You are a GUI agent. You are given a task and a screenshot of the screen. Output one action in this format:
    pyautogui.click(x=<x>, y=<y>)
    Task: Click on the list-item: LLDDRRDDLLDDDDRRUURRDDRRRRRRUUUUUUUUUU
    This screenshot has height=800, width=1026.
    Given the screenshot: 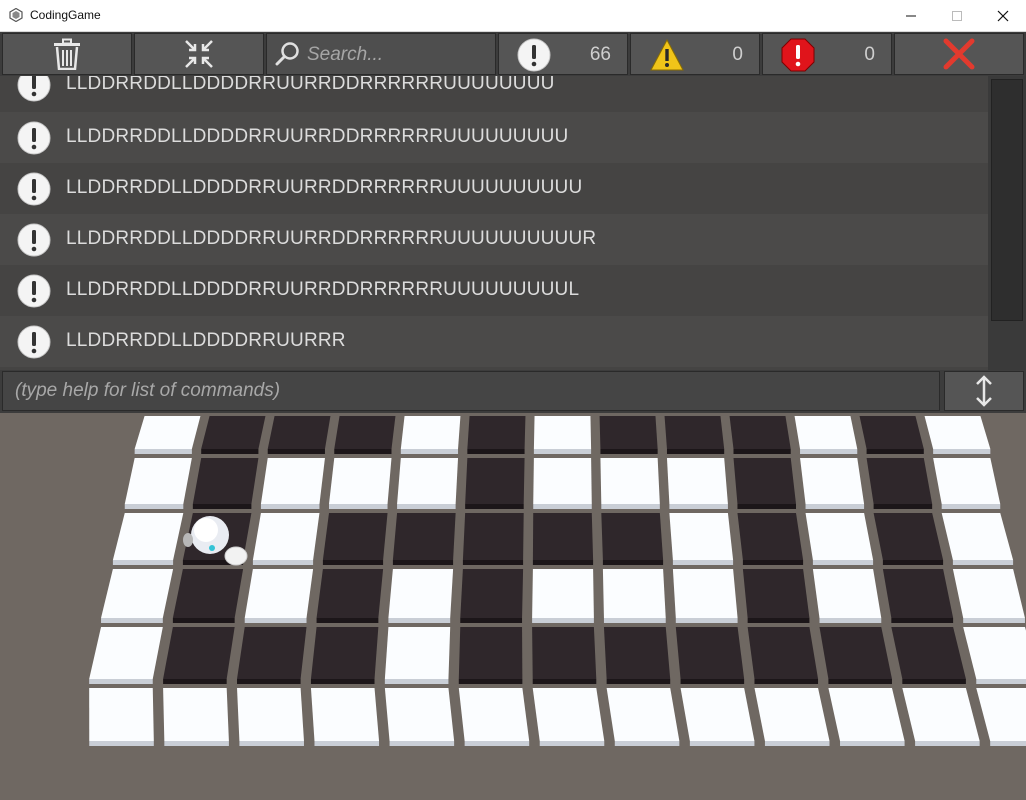 What is the action you would take?
    pyautogui.click(x=494, y=188)
    